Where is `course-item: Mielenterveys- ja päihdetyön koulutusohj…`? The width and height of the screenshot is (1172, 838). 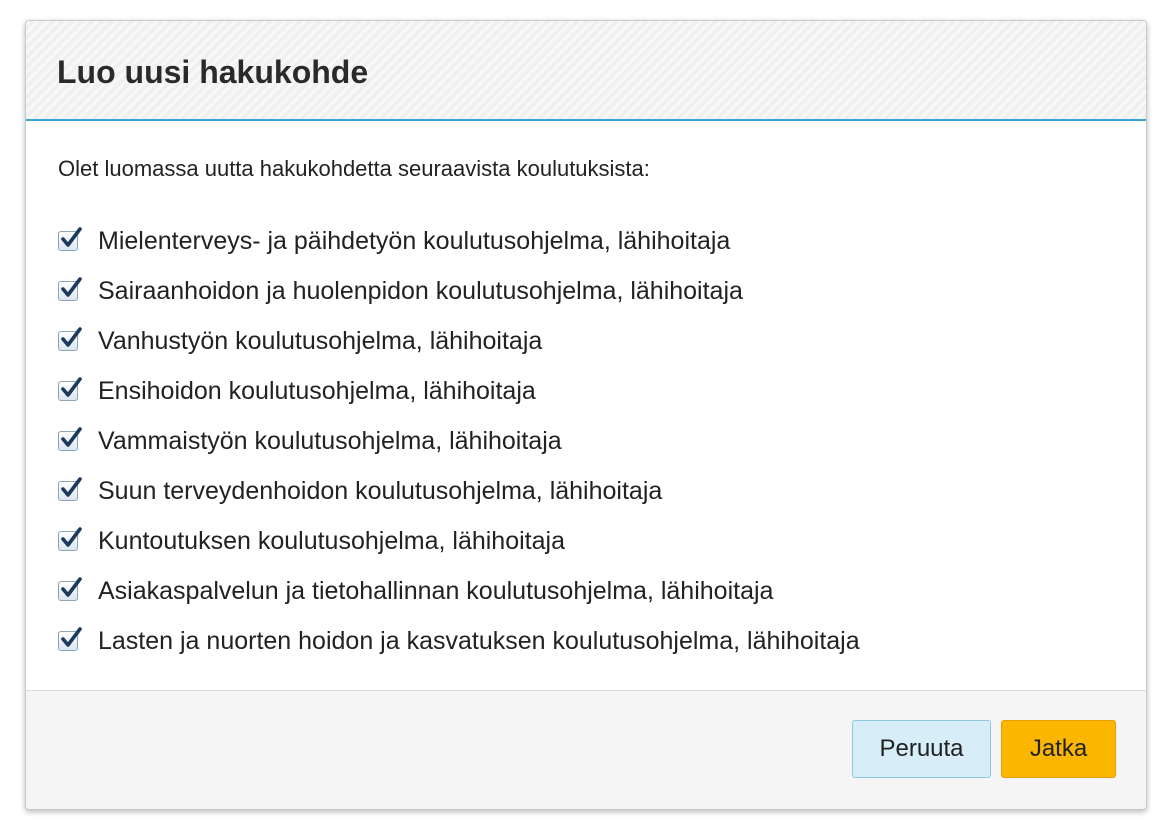
course-item: Mielenterveys- ja päihdetyön koulutusohj… is located at coordinates (459, 241).